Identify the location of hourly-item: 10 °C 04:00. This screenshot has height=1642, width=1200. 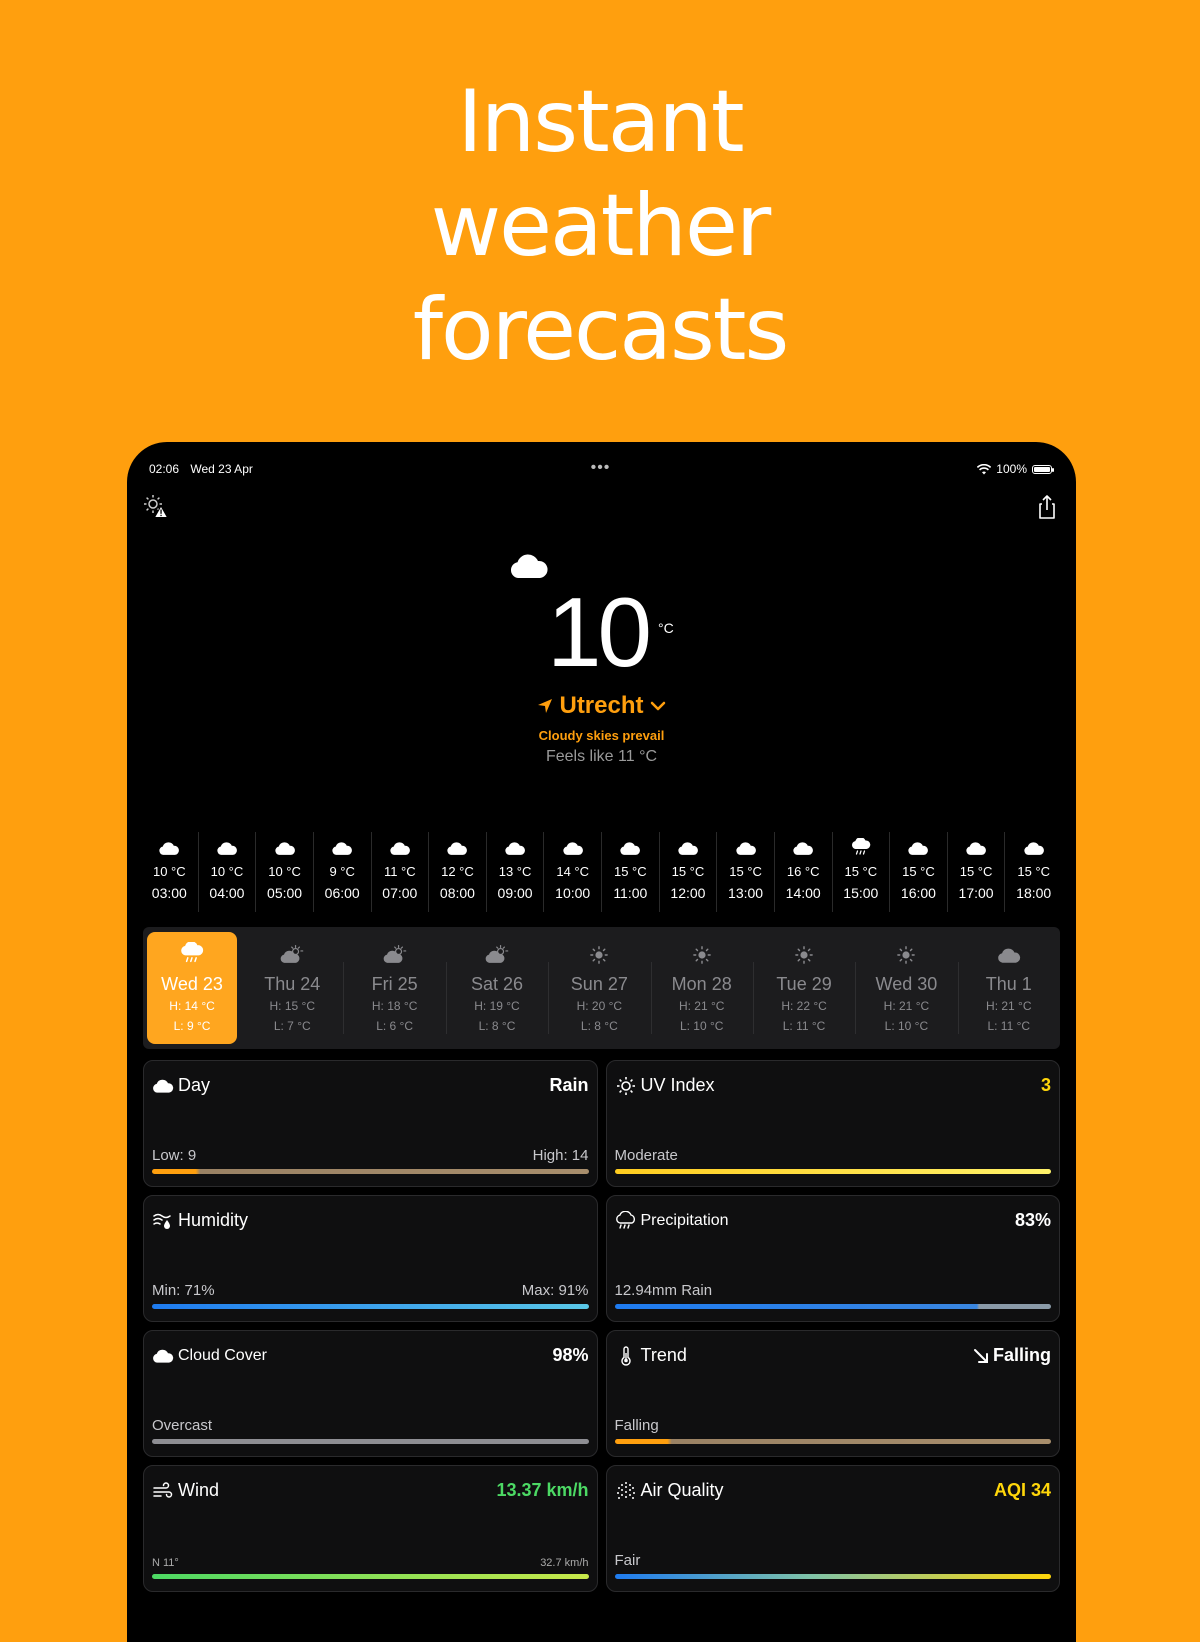
(228, 872).